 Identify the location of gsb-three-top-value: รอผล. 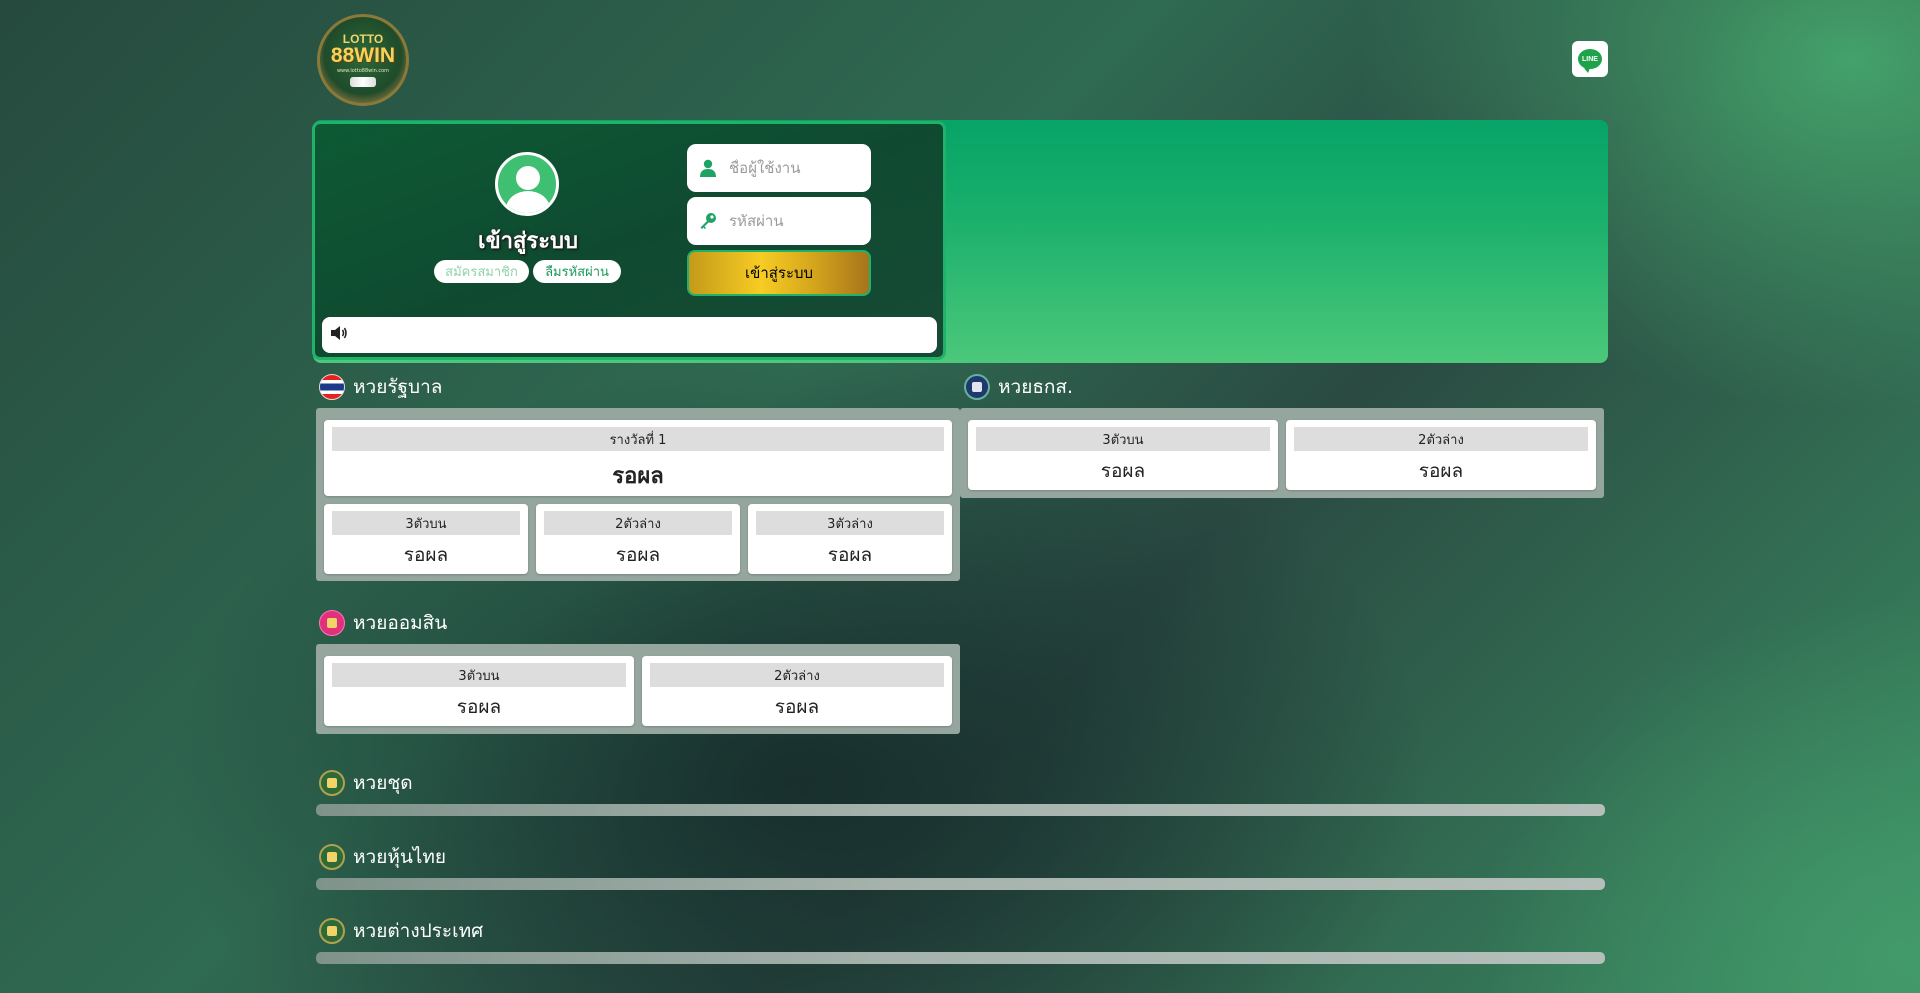
(479, 707).